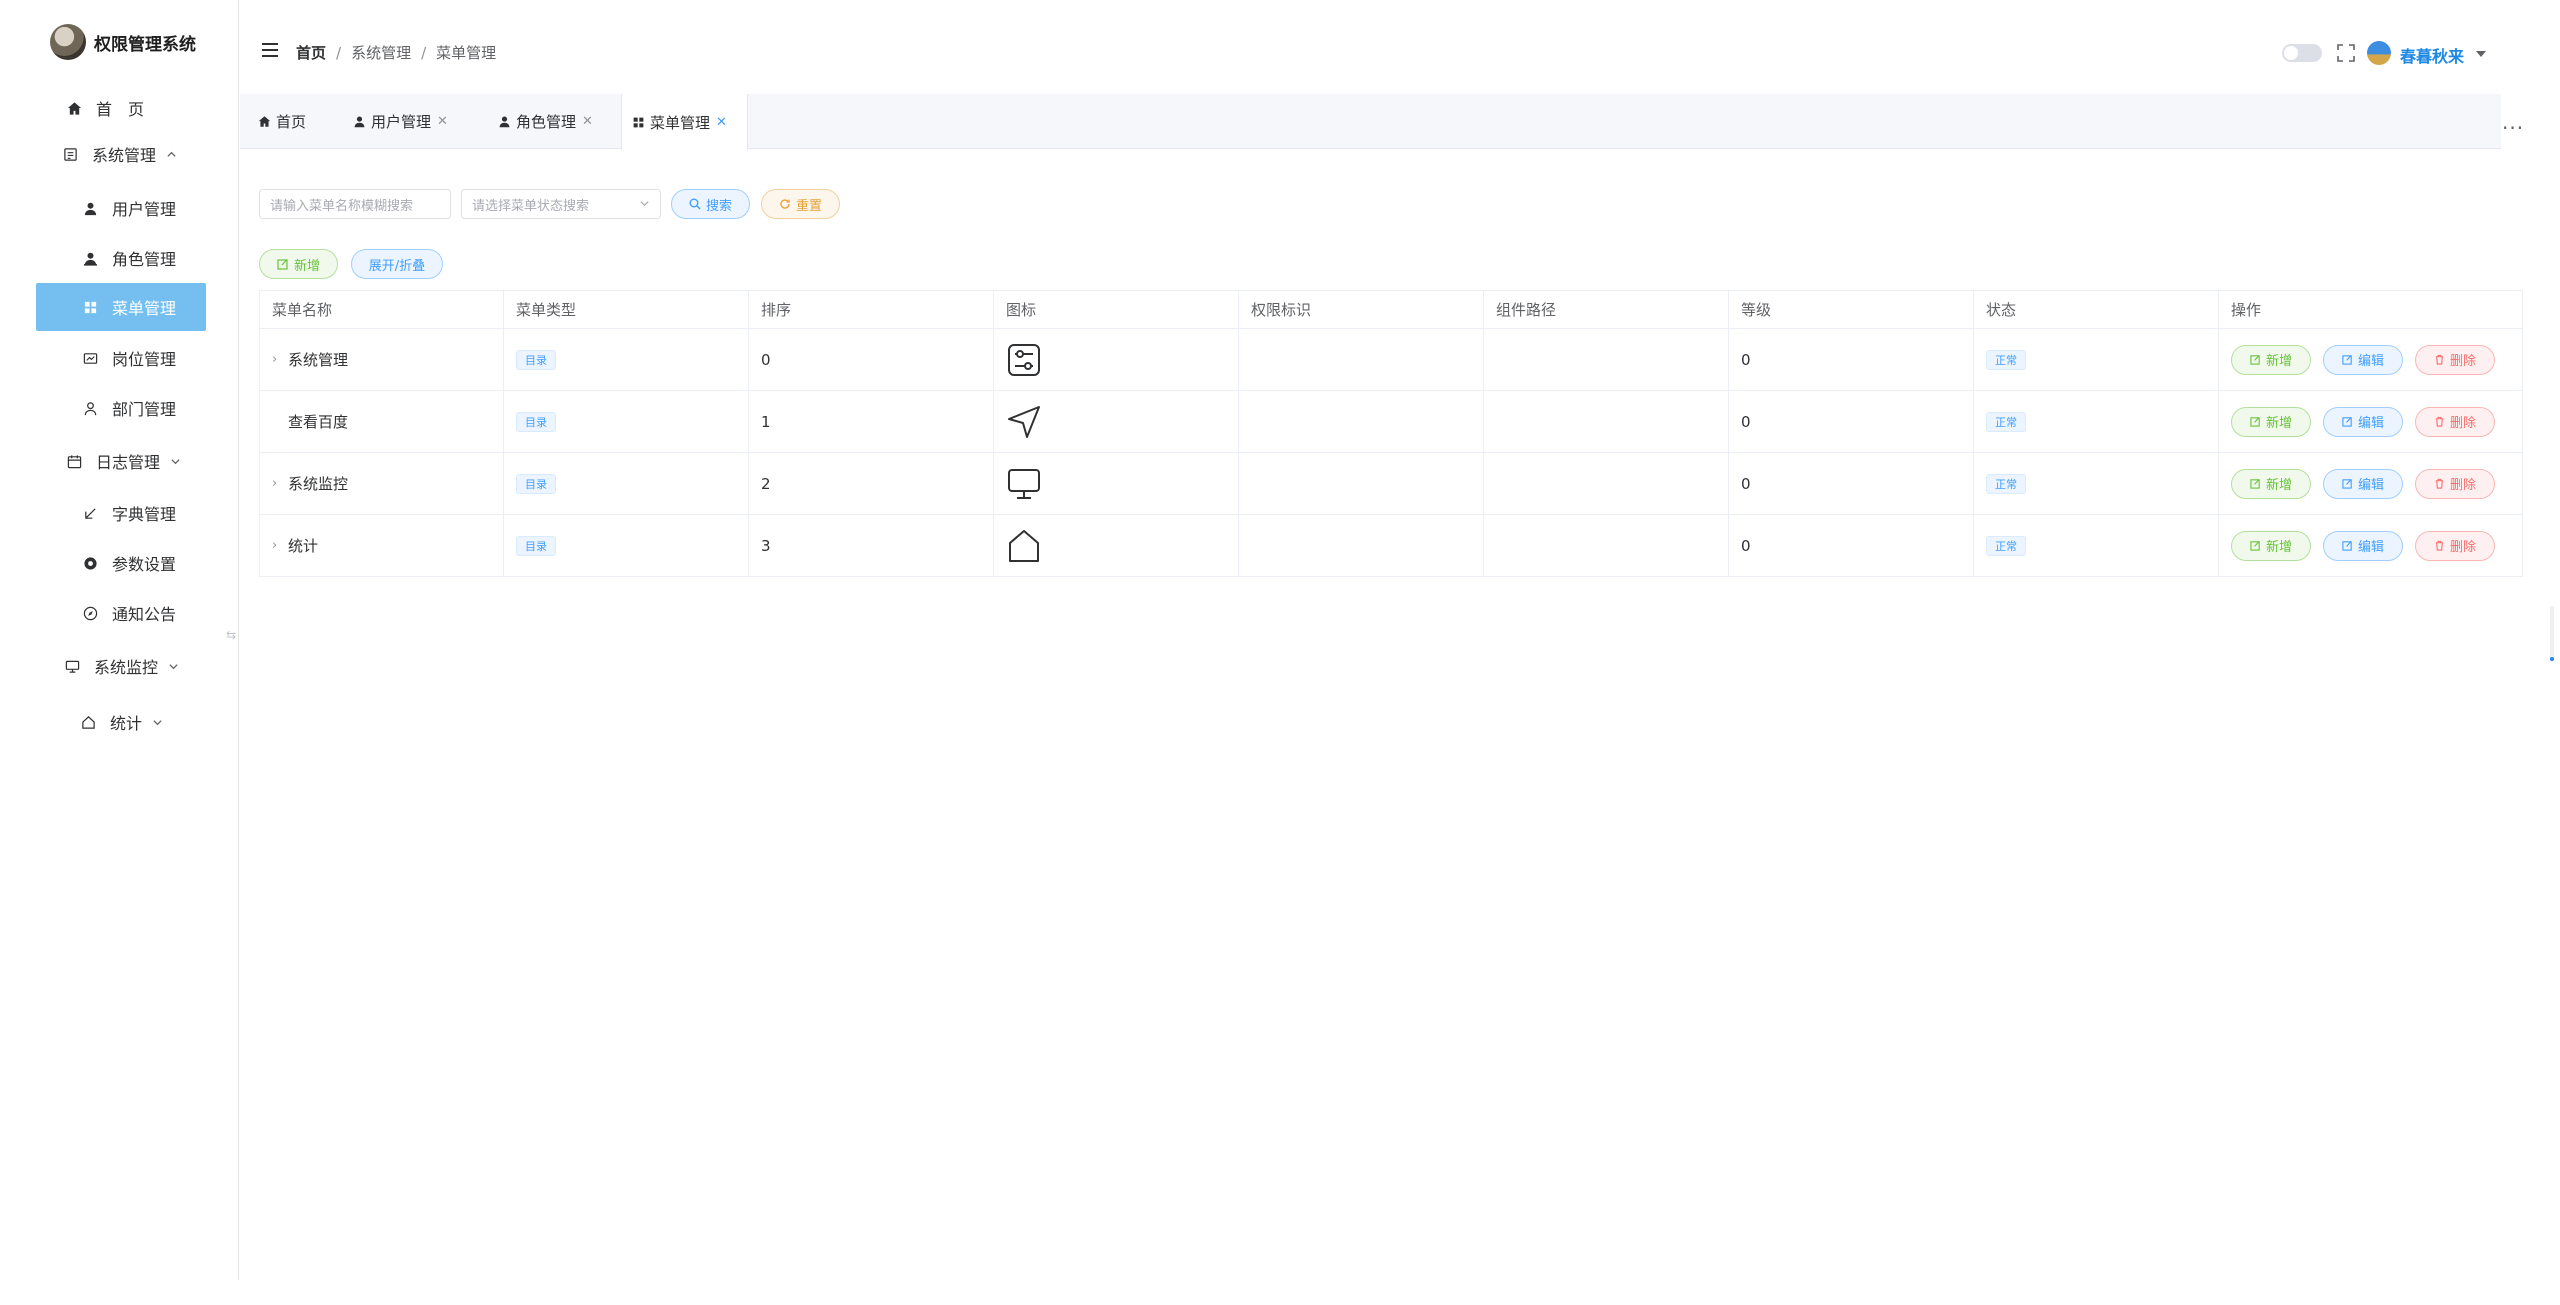 This screenshot has width=2560, height=1305. Describe the element at coordinates (342, 206) in the screenshot. I see `menu-name-placeholder: 请输入菜单名称模糊搜索` at that location.